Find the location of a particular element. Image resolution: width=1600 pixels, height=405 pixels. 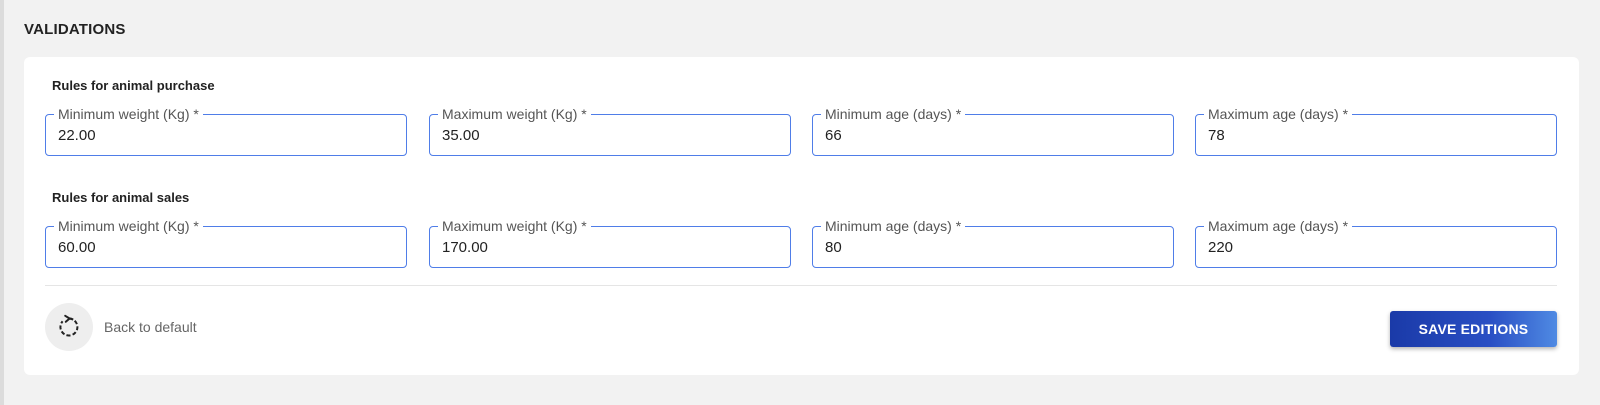

reset-icon-circle is located at coordinates (69, 327).